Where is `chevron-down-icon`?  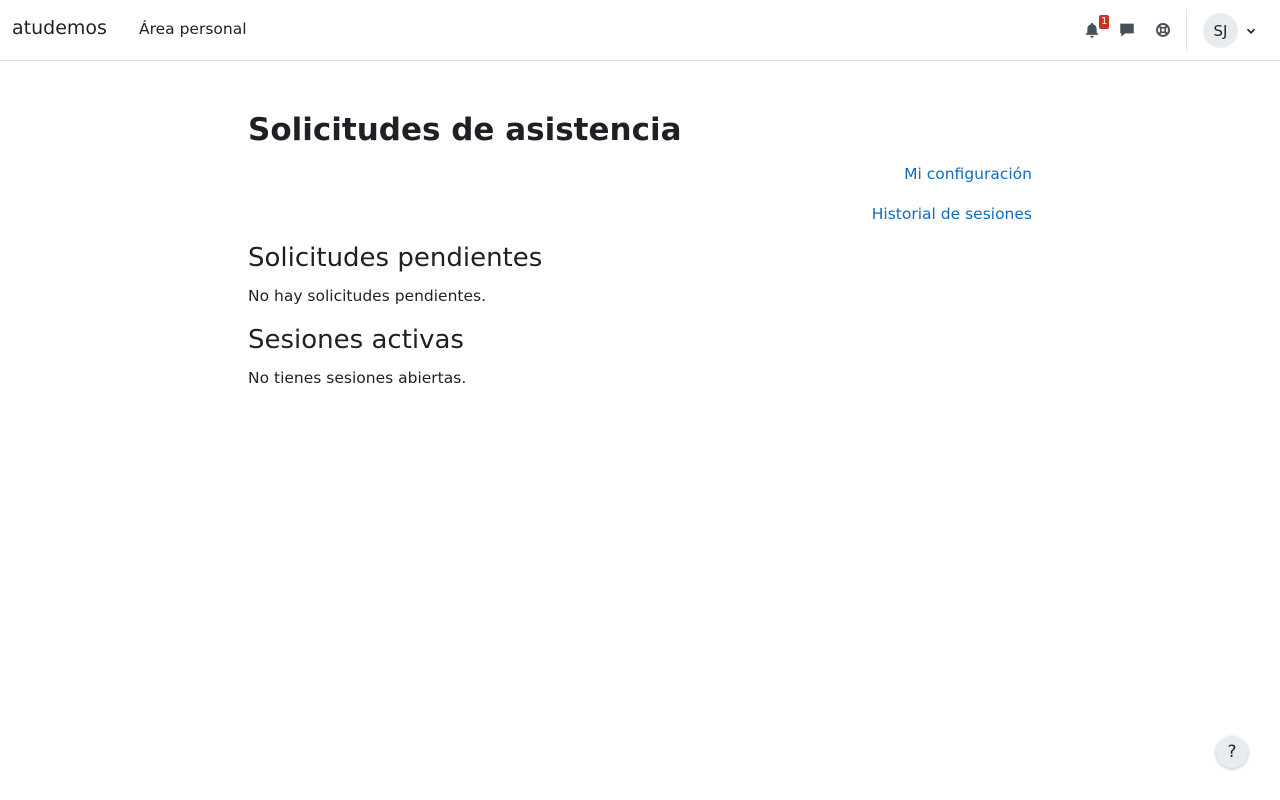
chevron-down-icon is located at coordinates (1251, 31).